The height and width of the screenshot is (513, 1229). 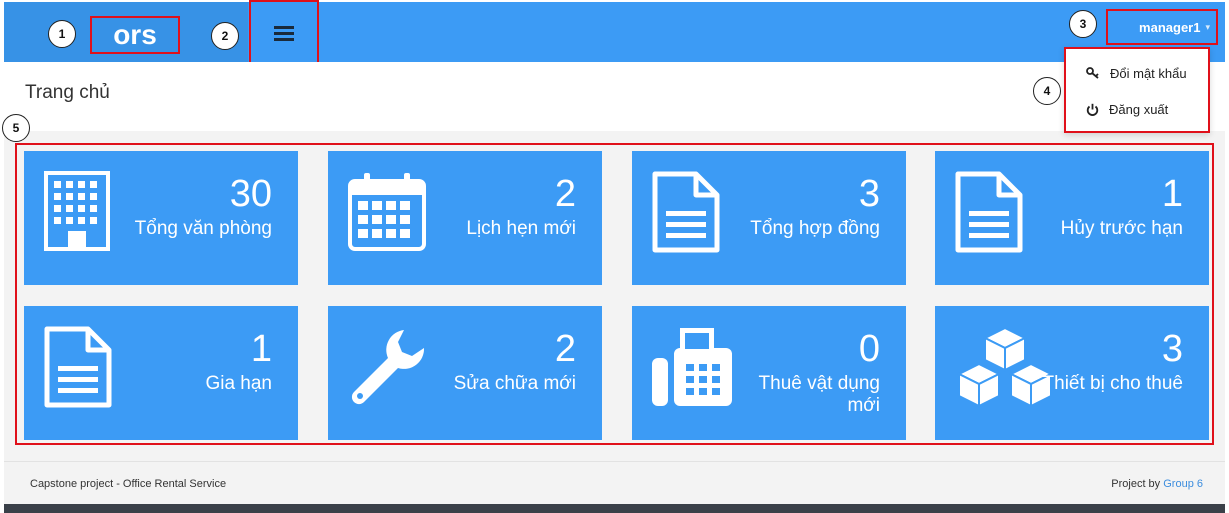 I want to click on callout-1: 1, so click(x=62, y=34).